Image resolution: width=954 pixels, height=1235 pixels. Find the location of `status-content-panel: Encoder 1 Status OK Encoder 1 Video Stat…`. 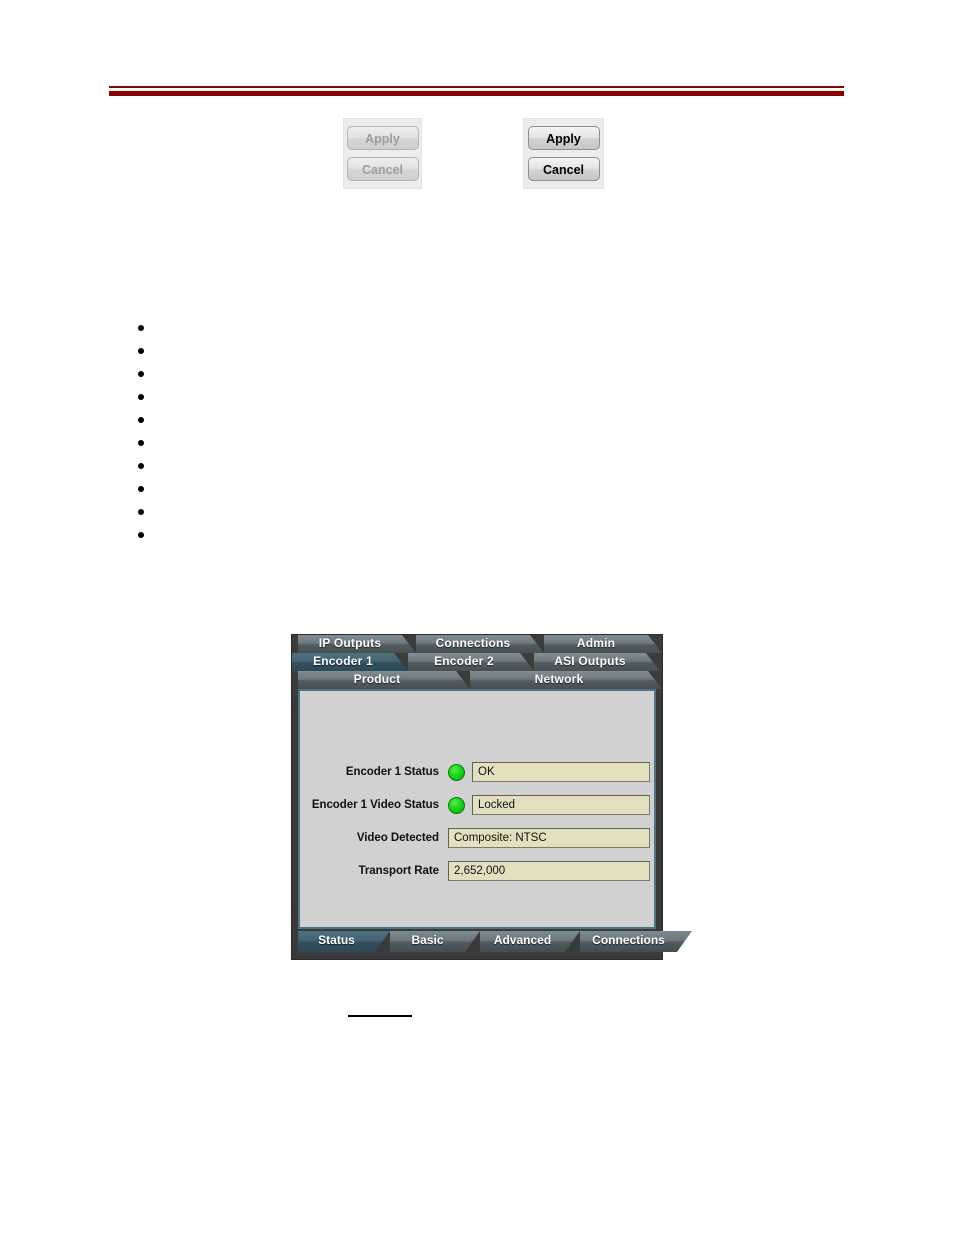

status-content-panel: Encoder 1 Status OK Encoder 1 Video Stat… is located at coordinates (477, 809).